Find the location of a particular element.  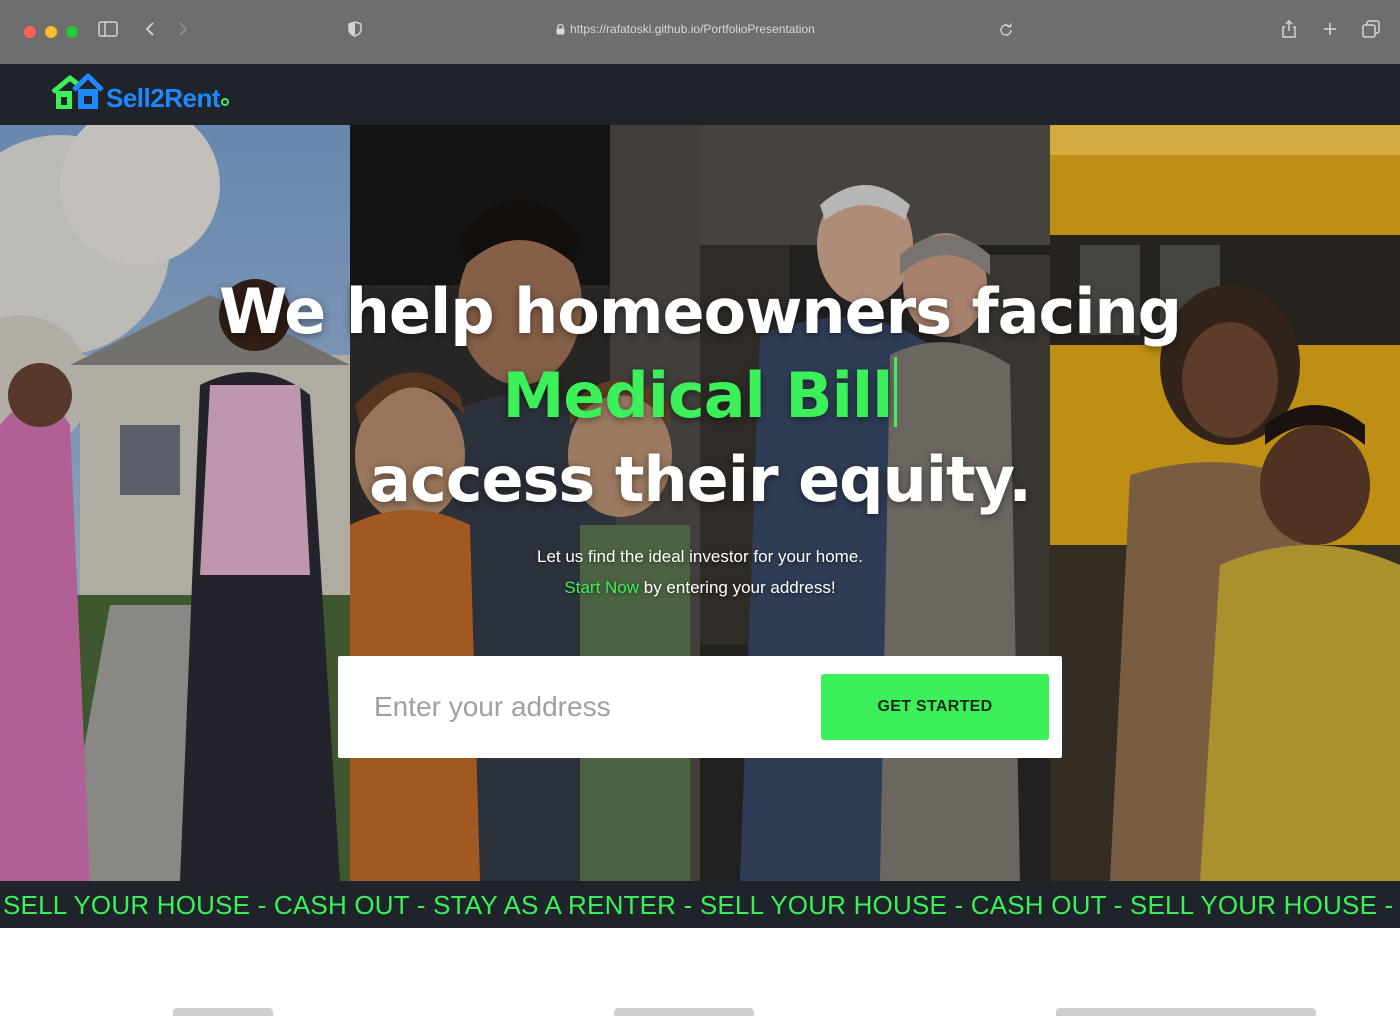

subtitle-rest-text: by entering your address! is located at coordinates (737, 587).